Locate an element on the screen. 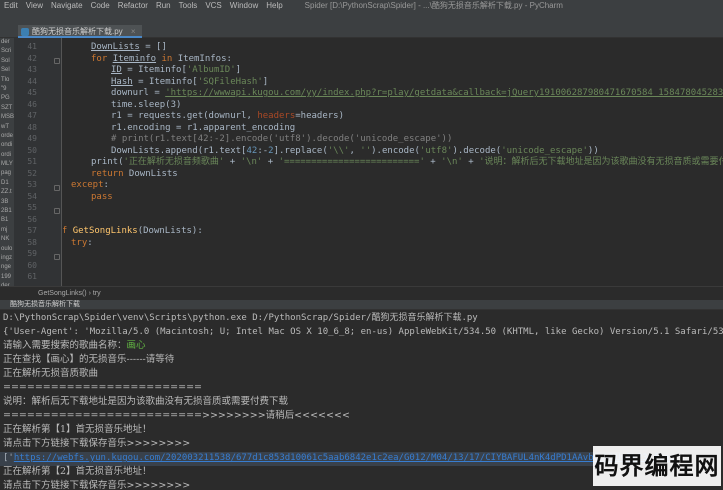 The height and width of the screenshot is (490, 723). code-token: (DownLists): is located at coordinates (170, 231).